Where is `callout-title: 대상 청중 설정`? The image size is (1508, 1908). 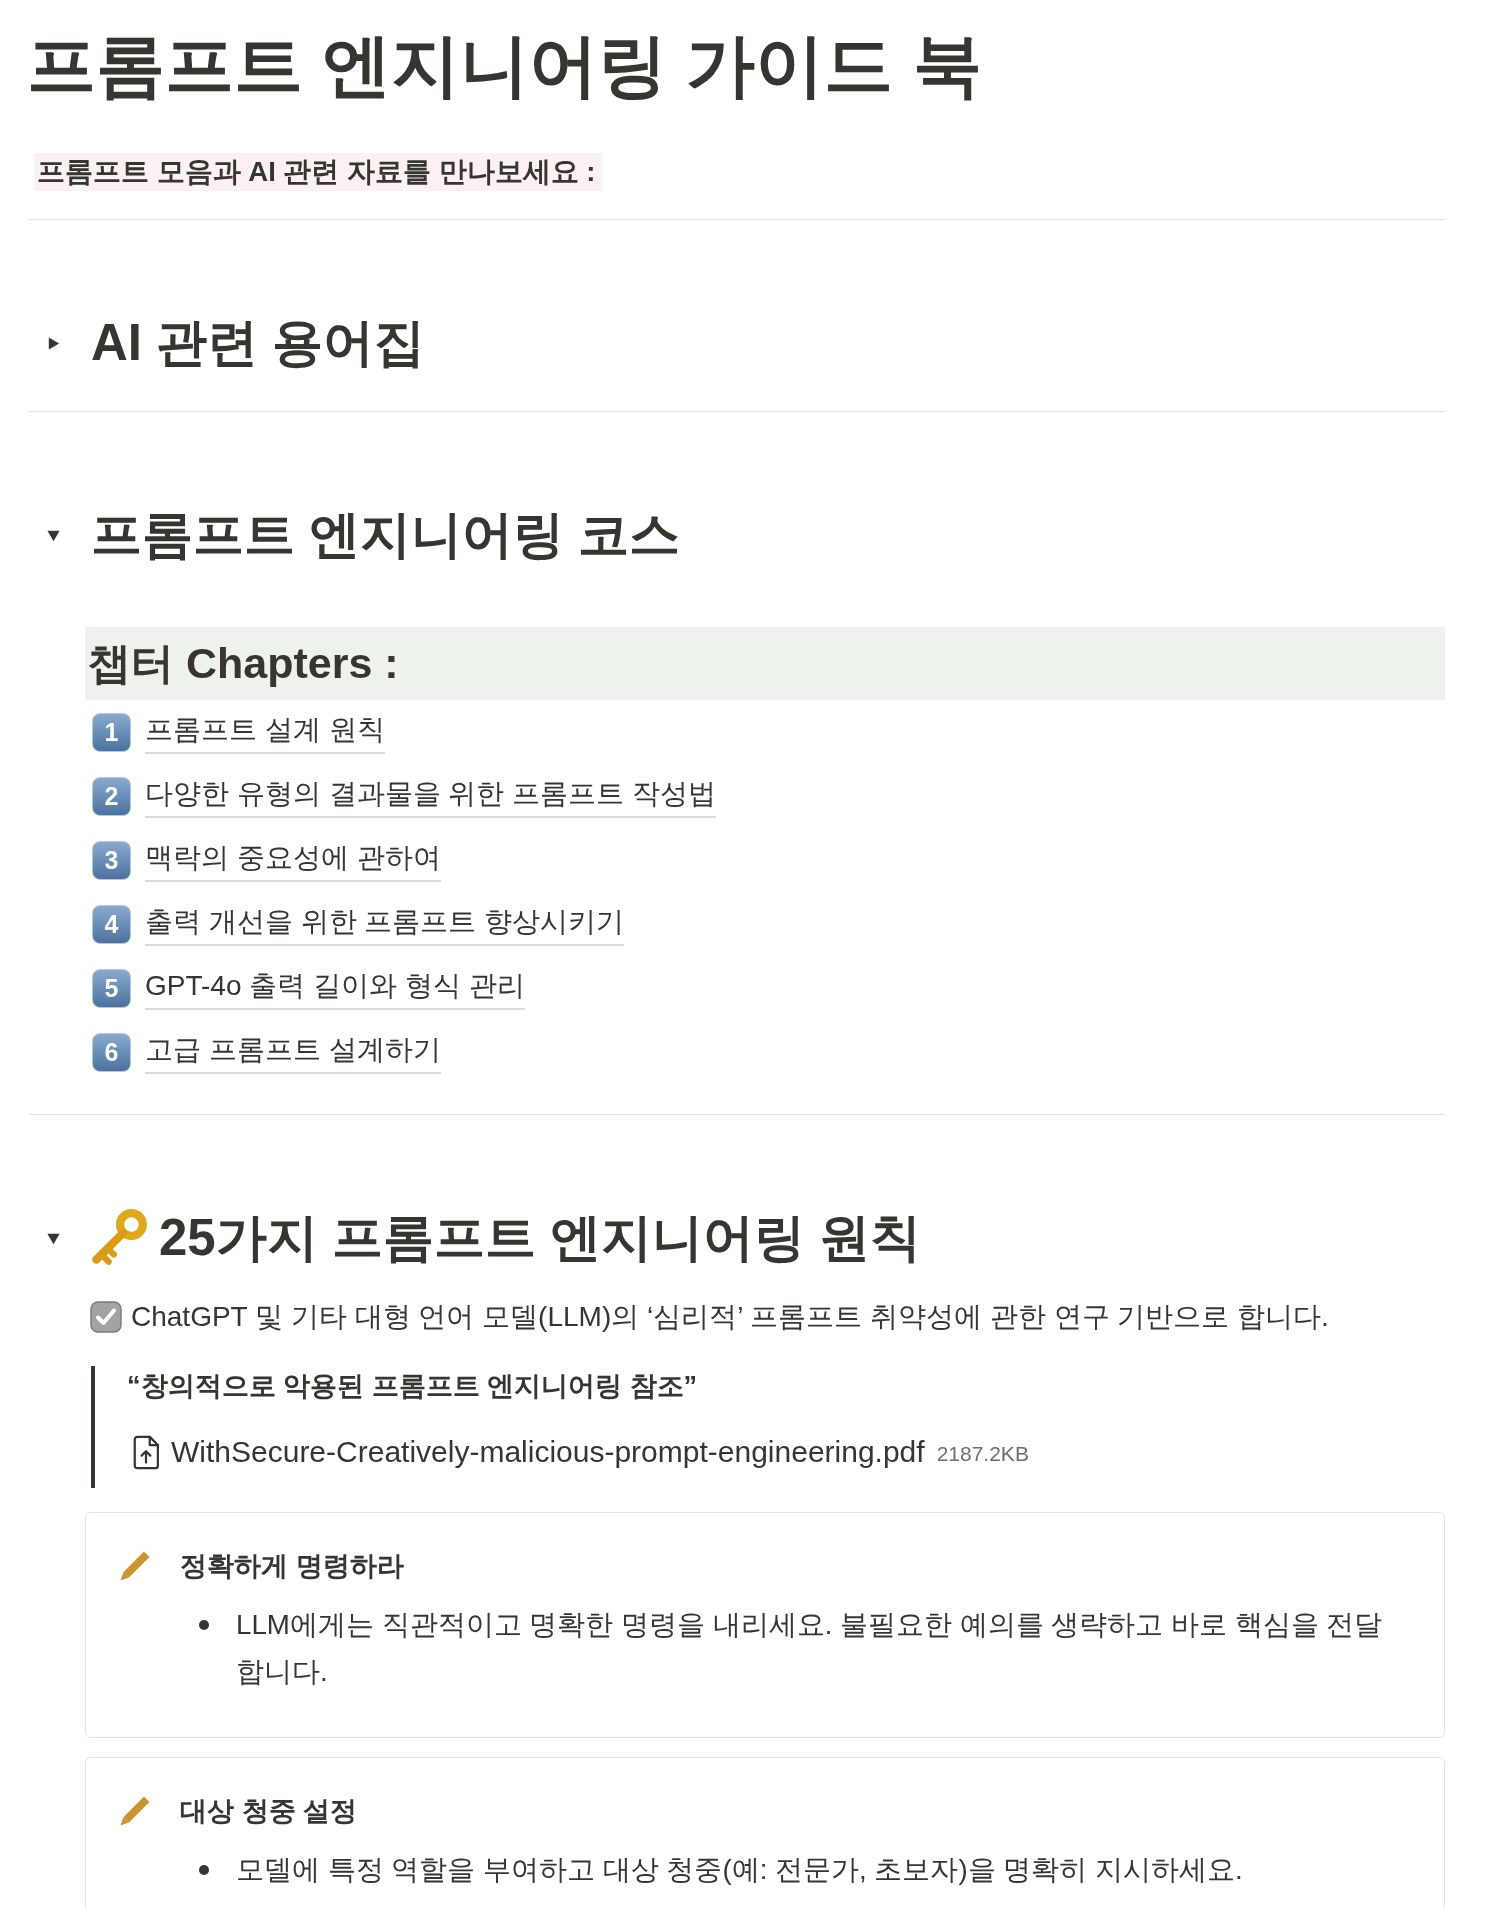 callout-title: 대상 청중 설정 is located at coordinates (269, 1811).